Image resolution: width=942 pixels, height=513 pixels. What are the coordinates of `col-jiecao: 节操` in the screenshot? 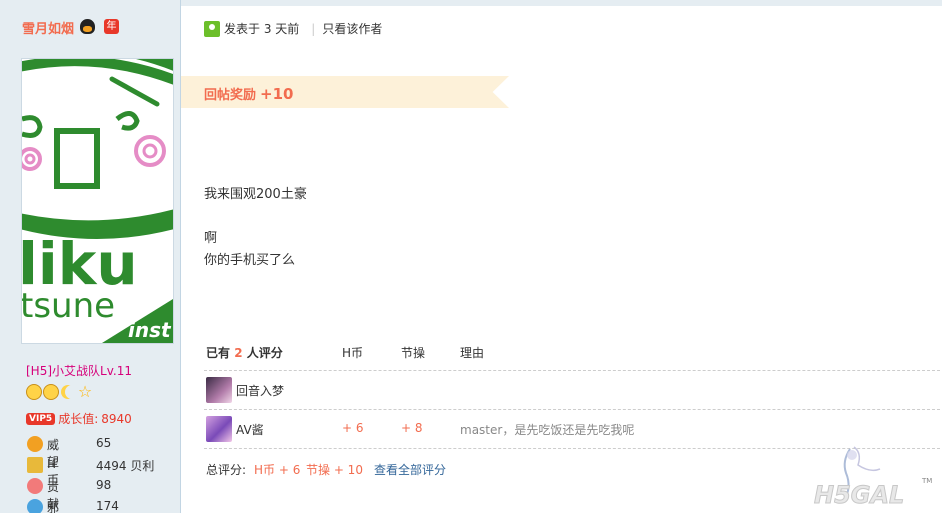 It's located at (413, 353).